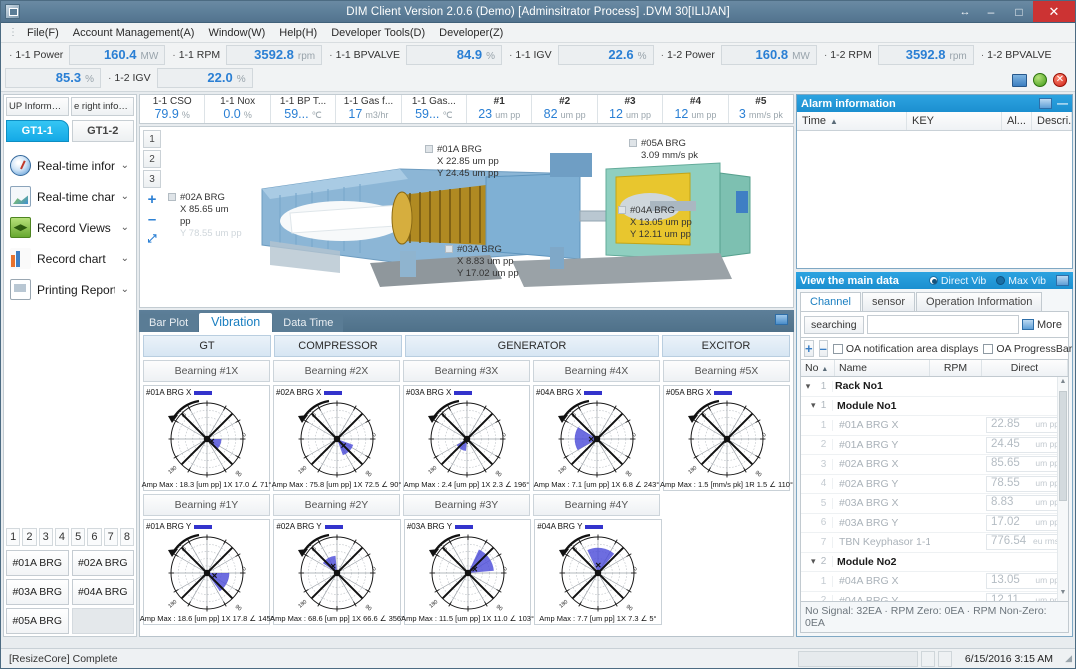  Describe the element at coordinates (934, 387) in the screenshot. I see `table-row: ▾ 1 Rack No1` at that location.